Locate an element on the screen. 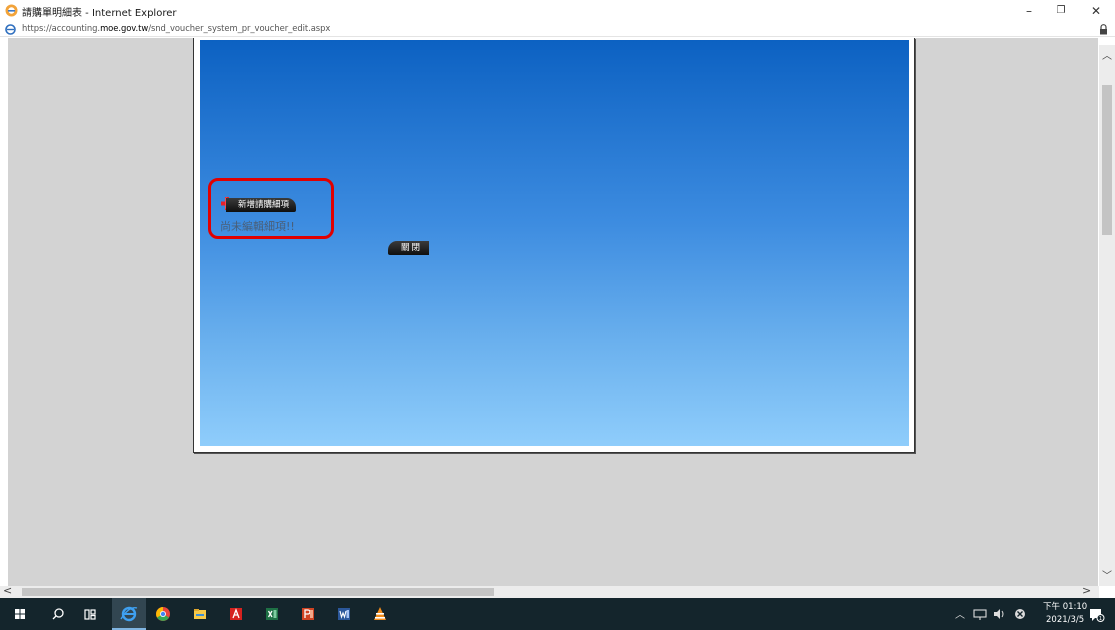 The width and height of the screenshot is (1115, 630). excel-icon is located at coordinates (272, 614).